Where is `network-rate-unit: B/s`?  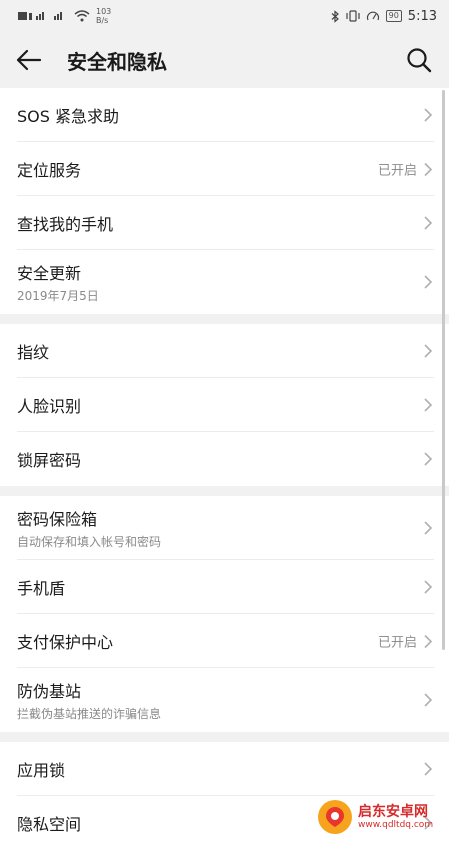
network-rate-unit: B/s is located at coordinates (102, 20).